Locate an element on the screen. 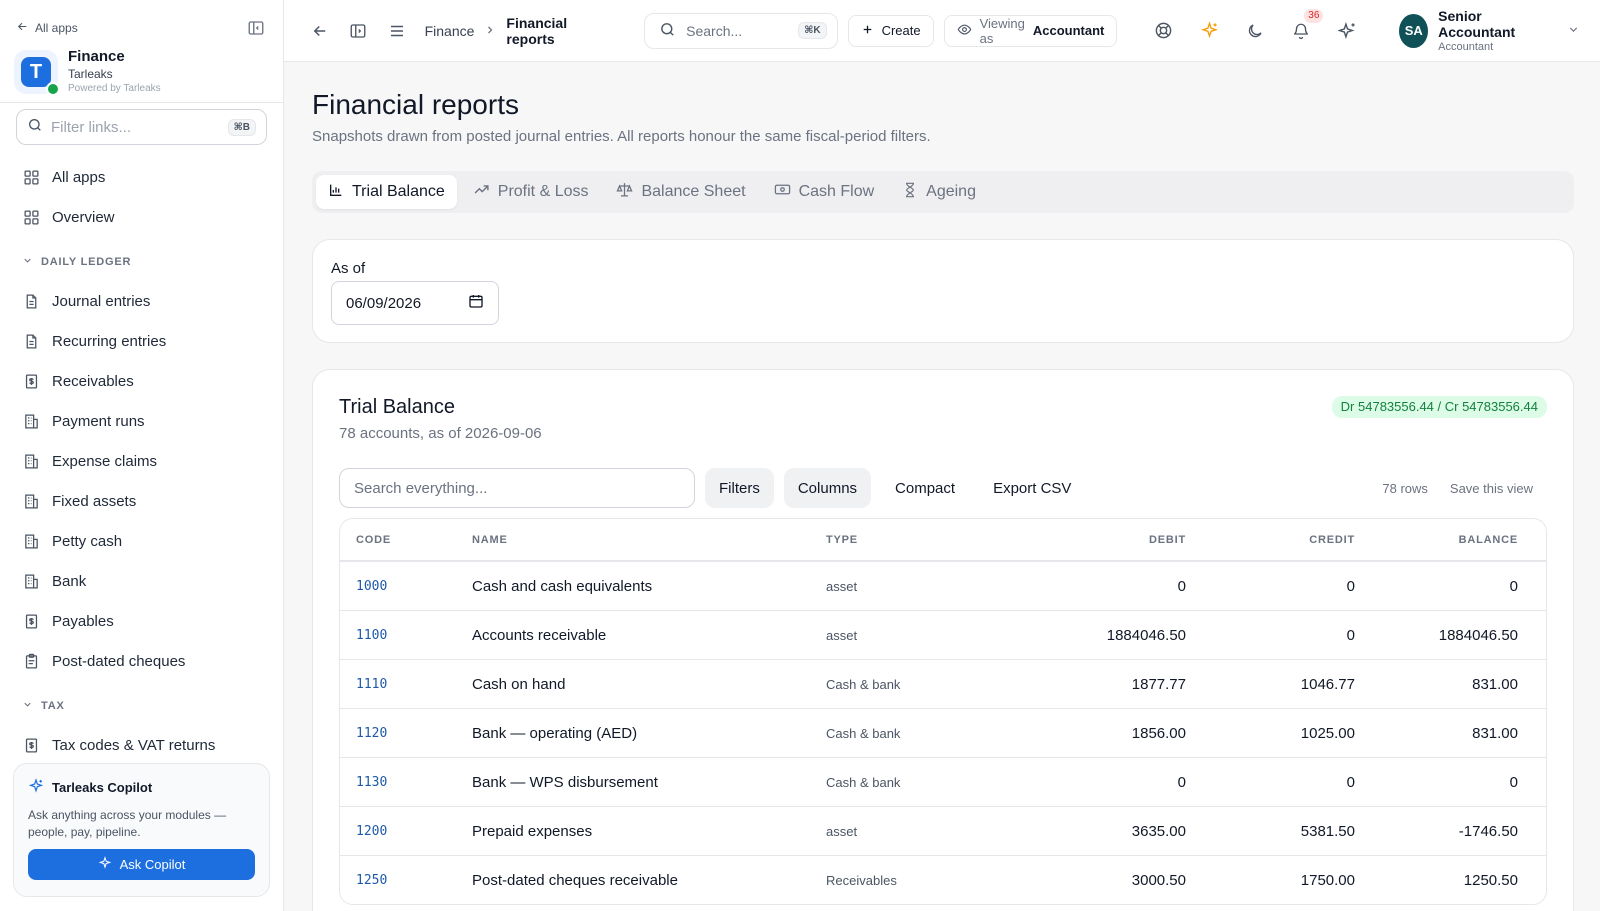  chevron-down-icon is located at coordinates (27, 706).